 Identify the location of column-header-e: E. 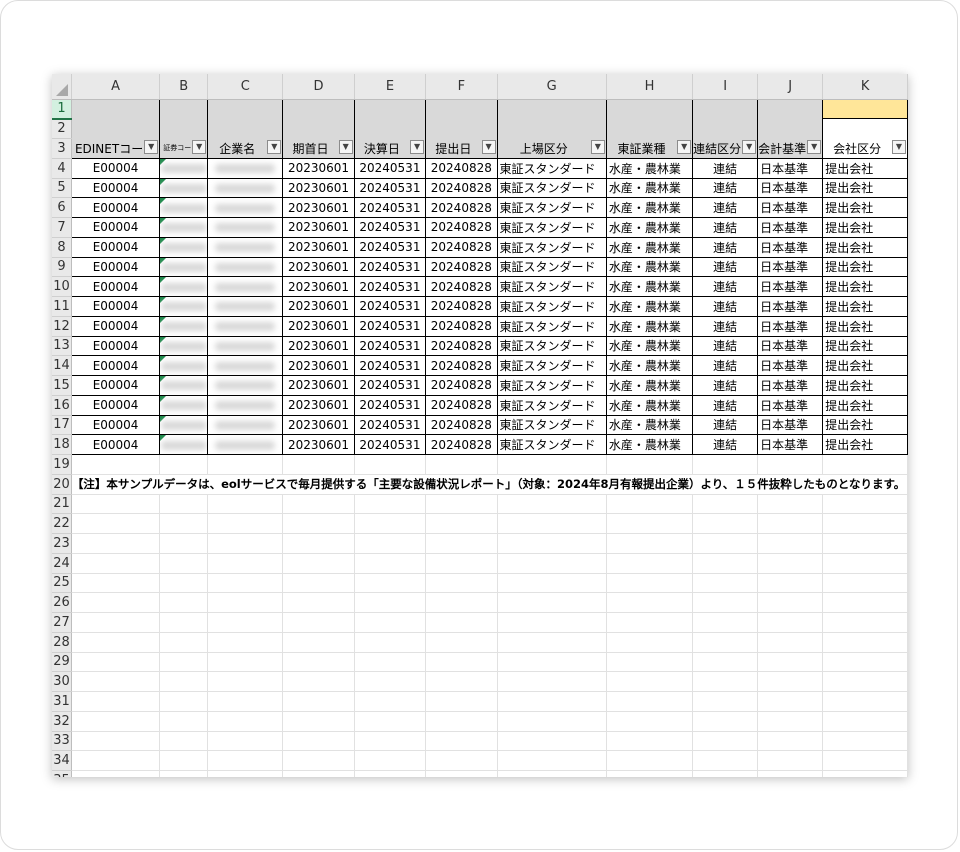
(390, 87).